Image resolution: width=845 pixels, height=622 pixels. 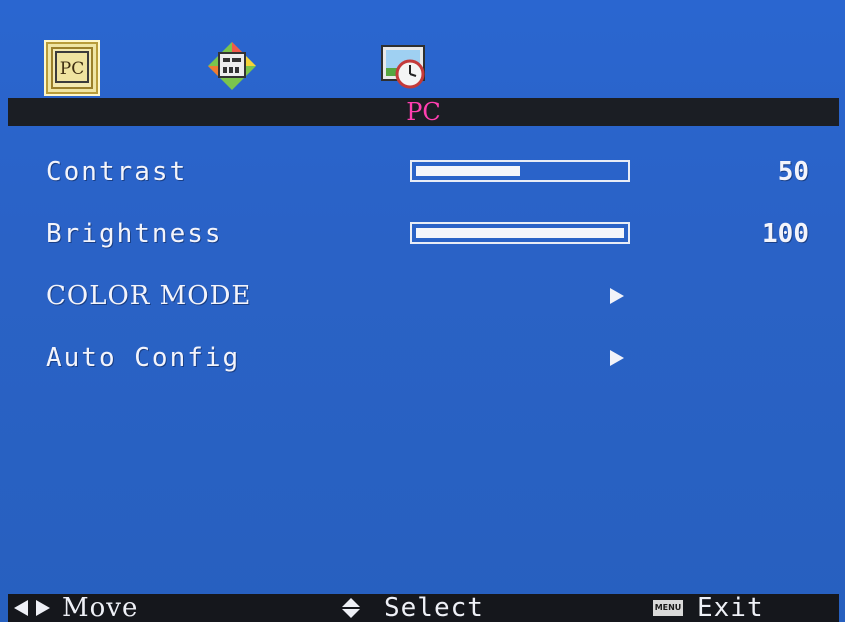 I want to click on contrast-value: 50, so click(x=793, y=172).